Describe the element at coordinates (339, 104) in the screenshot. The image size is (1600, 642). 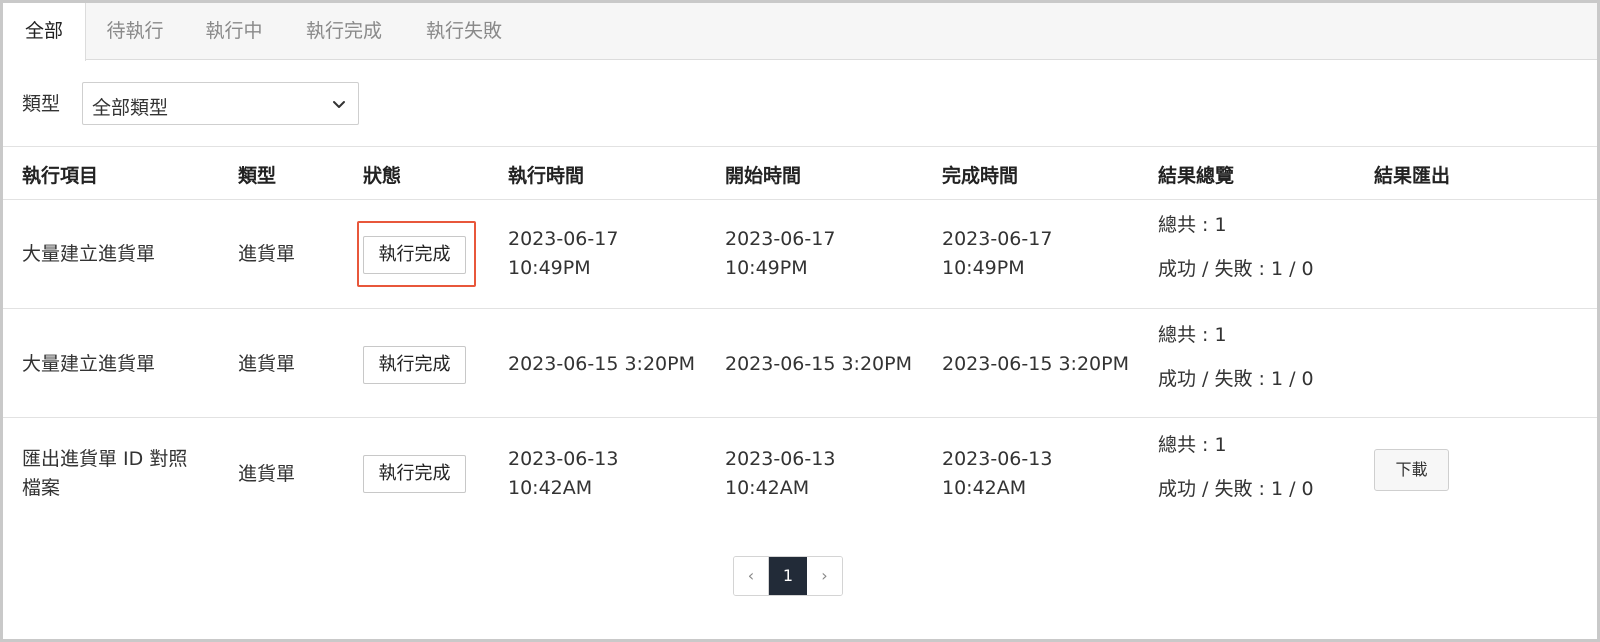
I see `chevron-down-icon` at that location.